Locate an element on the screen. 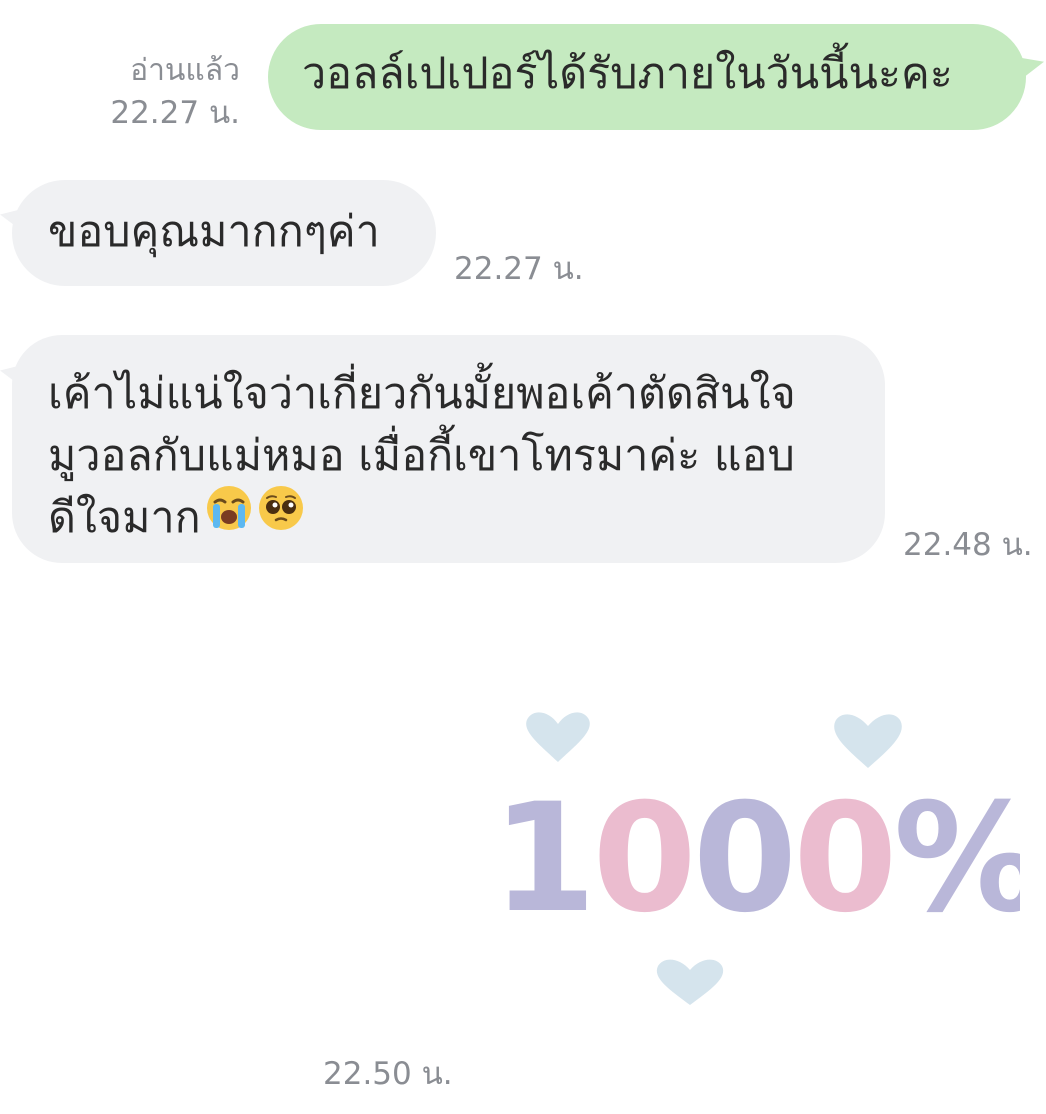 This screenshot has height=1114, width=1046. read-receipt: อ่านแล้ว is located at coordinates (185, 70).